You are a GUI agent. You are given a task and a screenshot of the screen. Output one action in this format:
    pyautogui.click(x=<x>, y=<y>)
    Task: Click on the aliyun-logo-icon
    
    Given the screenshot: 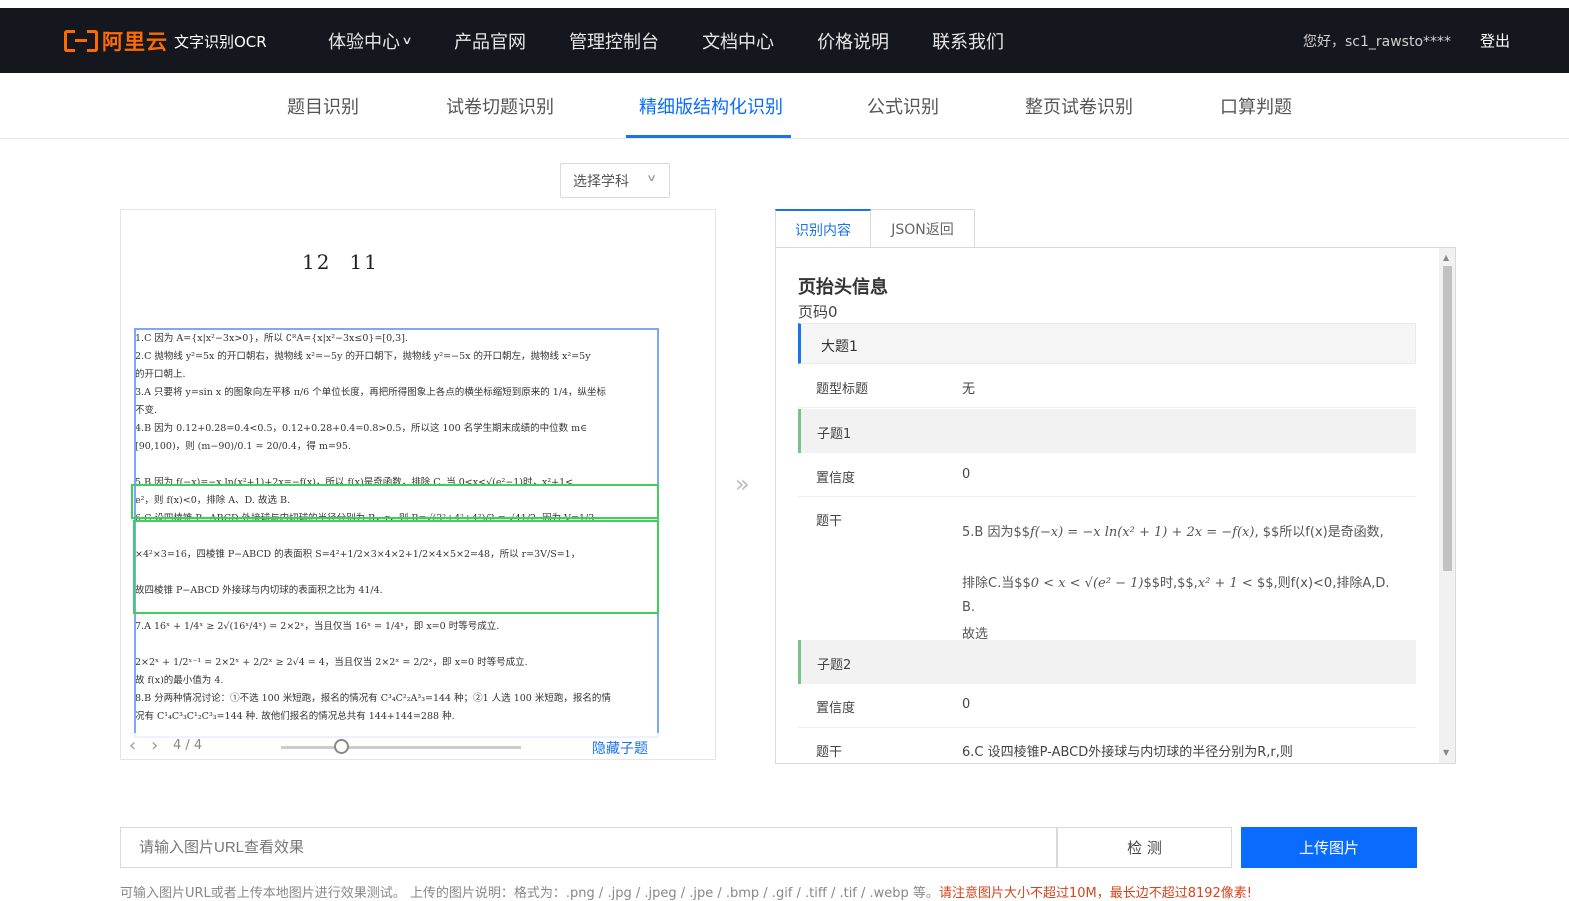 What is the action you would take?
    pyautogui.click(x=81, y=41)
    